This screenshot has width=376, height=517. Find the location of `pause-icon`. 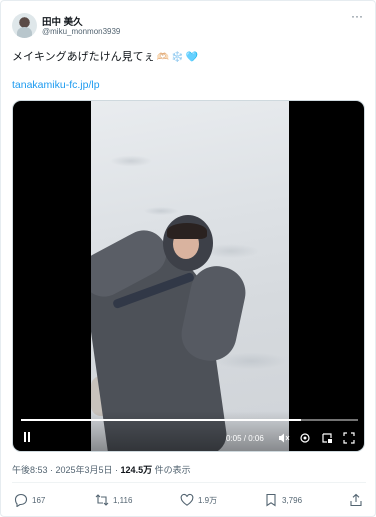

pause-icon is located at coordinates (28, 437).